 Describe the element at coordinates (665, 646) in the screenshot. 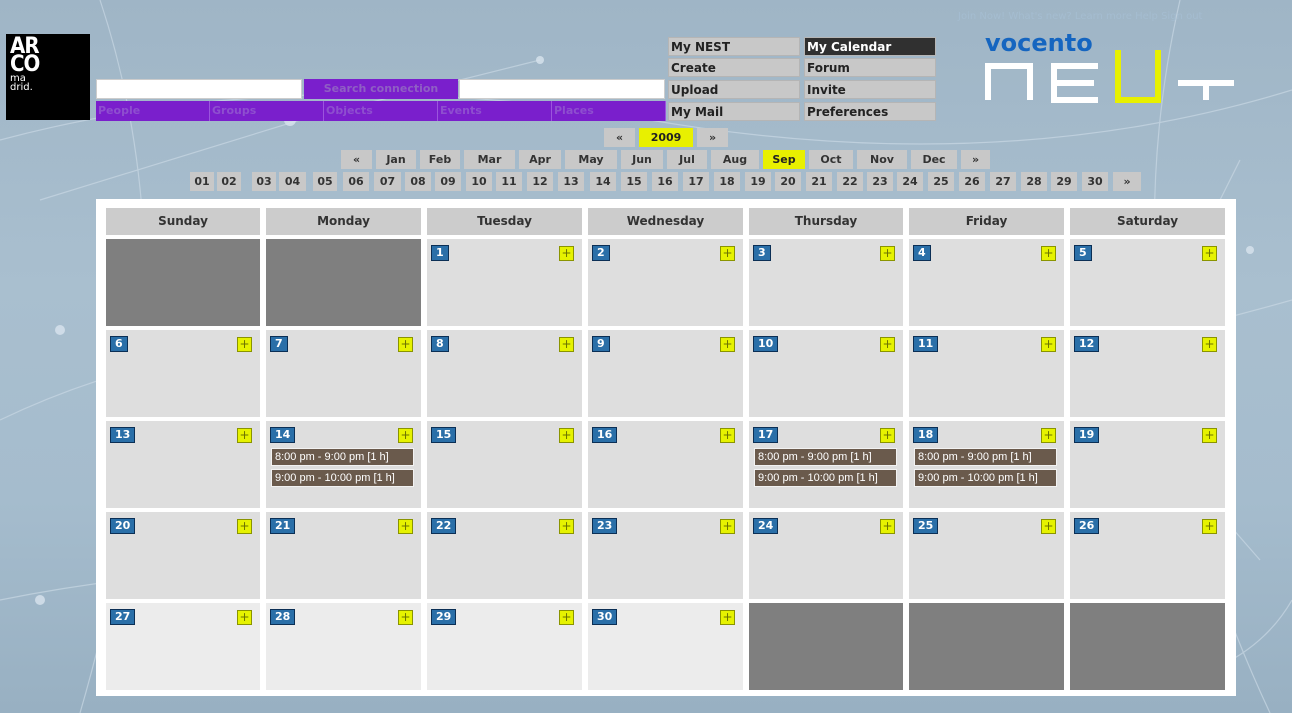

I see `calendar-day-cell: 30 +` at that location.